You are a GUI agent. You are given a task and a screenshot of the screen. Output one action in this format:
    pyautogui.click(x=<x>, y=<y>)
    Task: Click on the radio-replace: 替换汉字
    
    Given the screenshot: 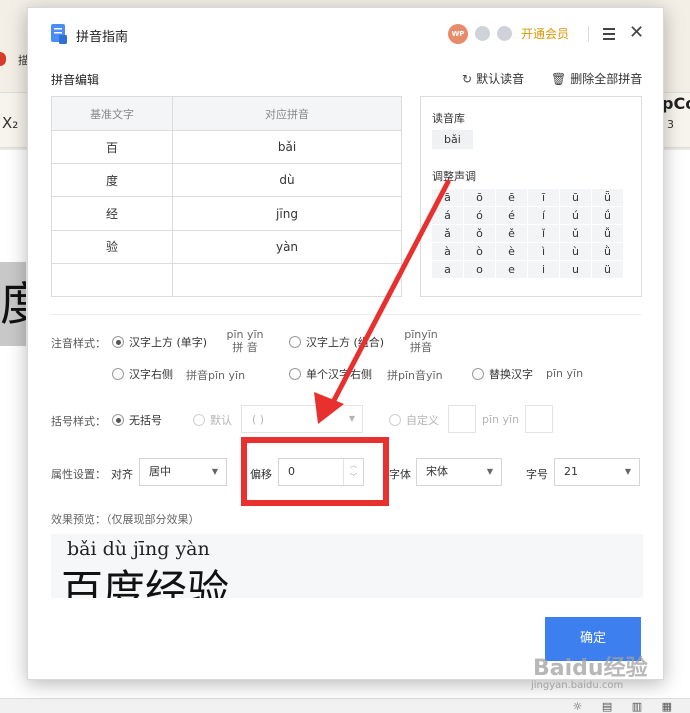 What is the action you would take?
    pyautogui.click(x=502, y=374)
    